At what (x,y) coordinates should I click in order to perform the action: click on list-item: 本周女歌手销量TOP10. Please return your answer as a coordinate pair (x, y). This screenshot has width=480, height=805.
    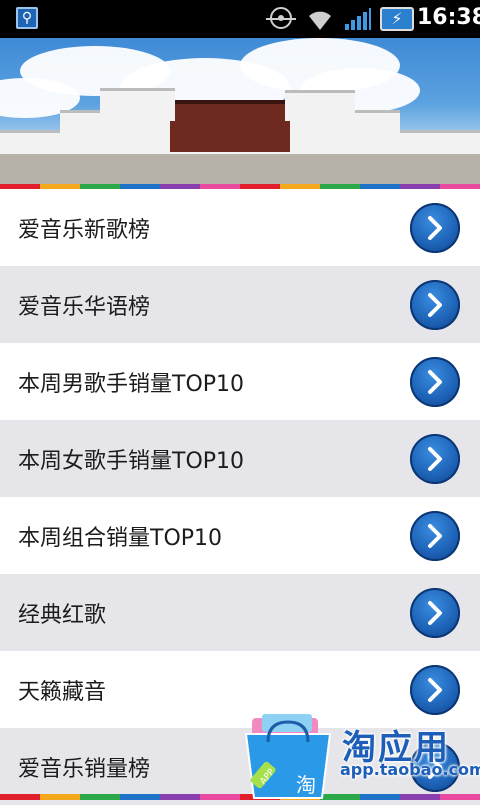
    Looking at the image, I should click on (240, 458).